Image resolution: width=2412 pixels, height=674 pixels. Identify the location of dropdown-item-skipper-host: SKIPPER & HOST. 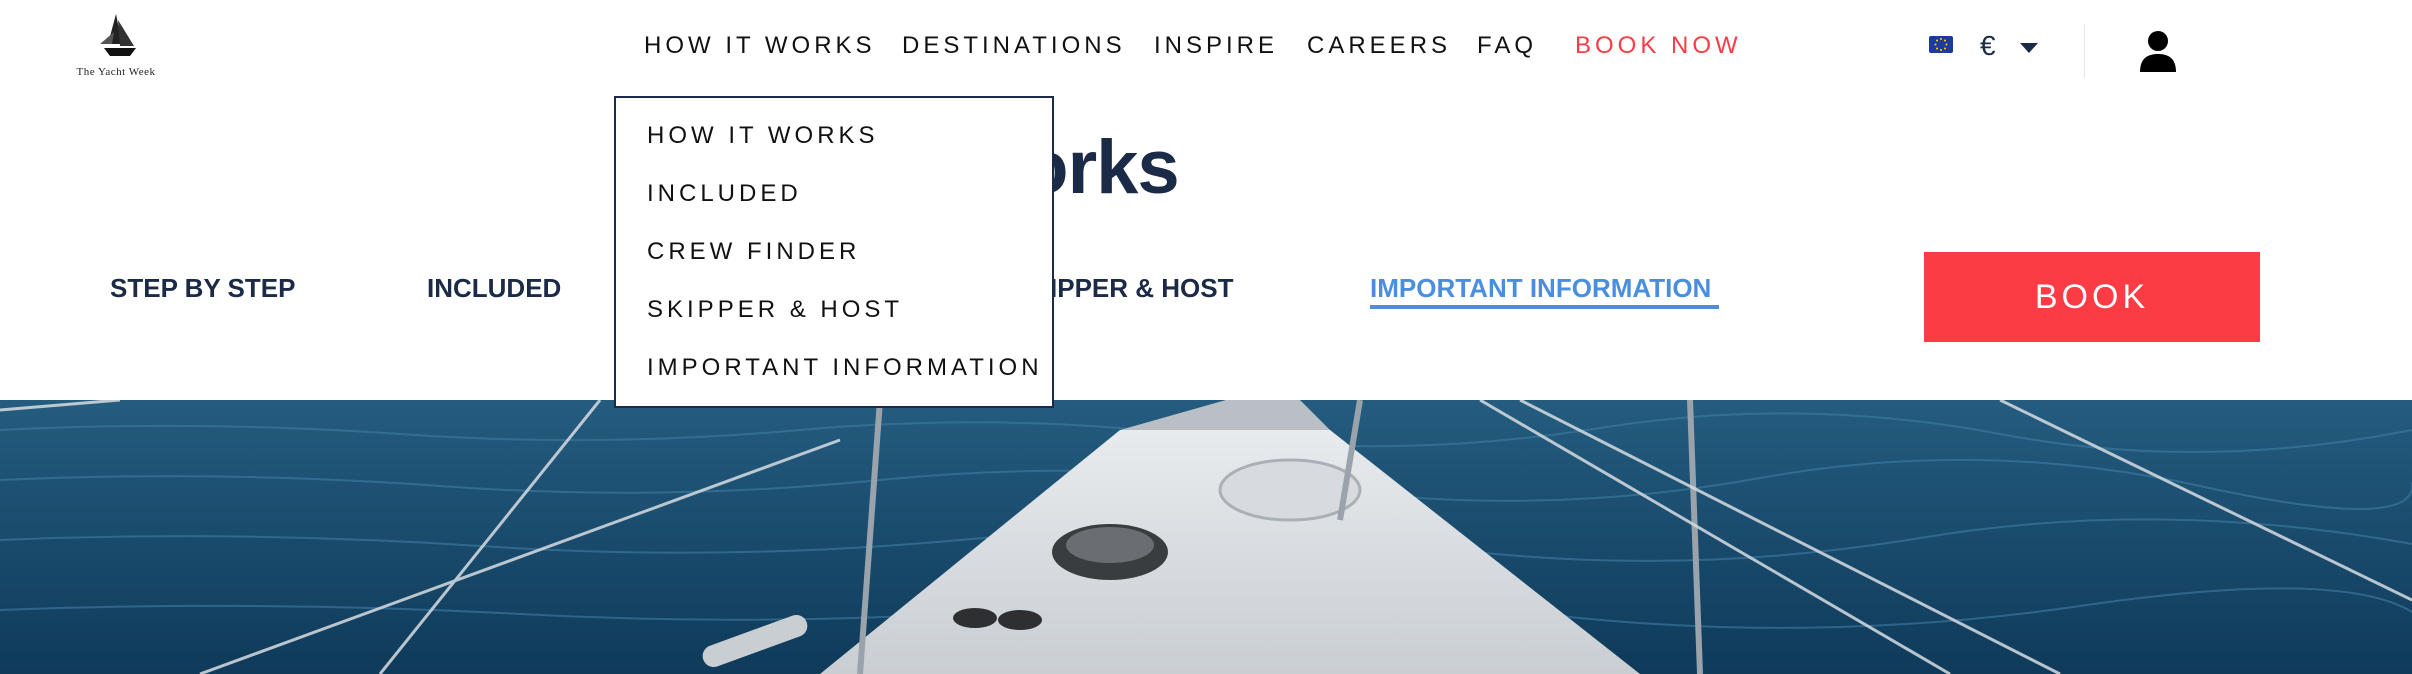
(775, 310).